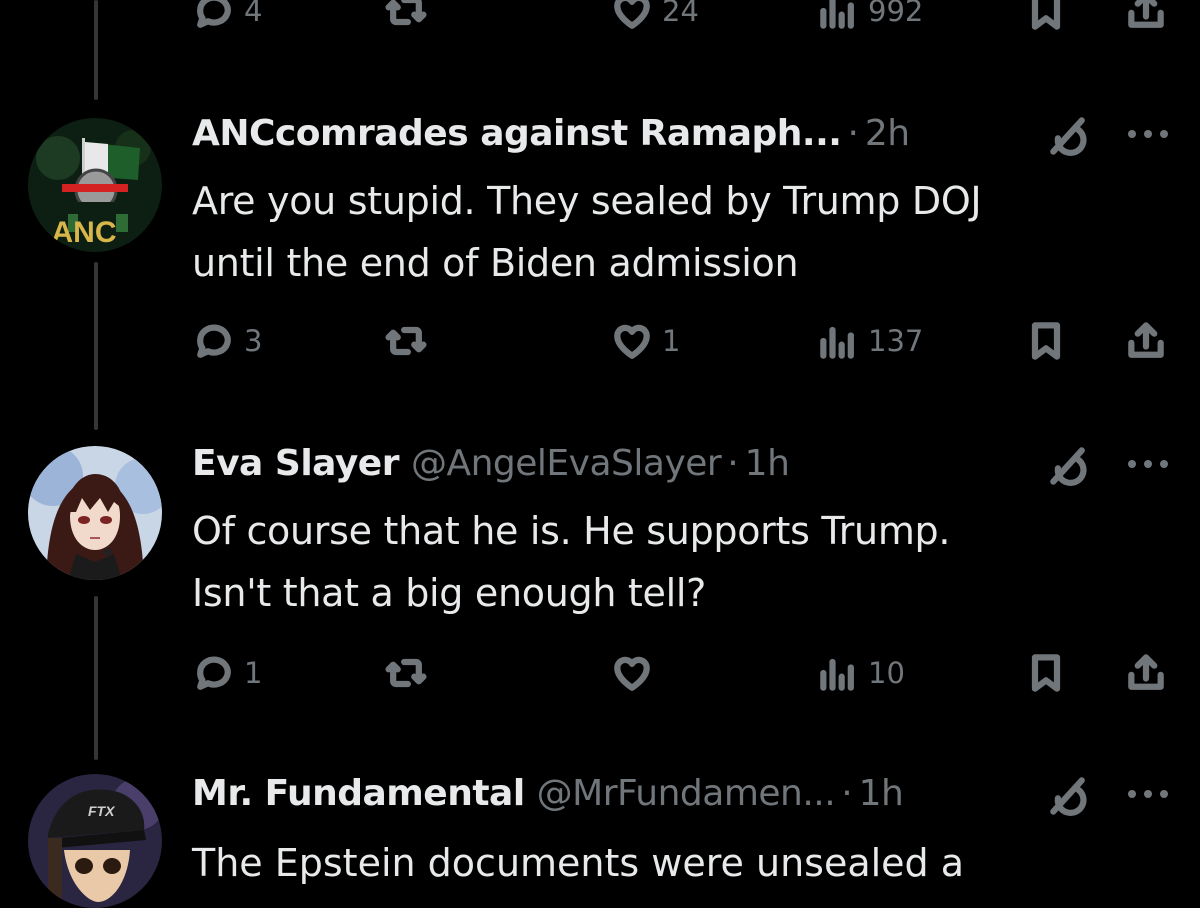 The width and height of the screenshot is (1200, 908). Describe the element at coordinates (84, 232) in the screenshot. I see `avatar-logo-text: ANC` at that location.